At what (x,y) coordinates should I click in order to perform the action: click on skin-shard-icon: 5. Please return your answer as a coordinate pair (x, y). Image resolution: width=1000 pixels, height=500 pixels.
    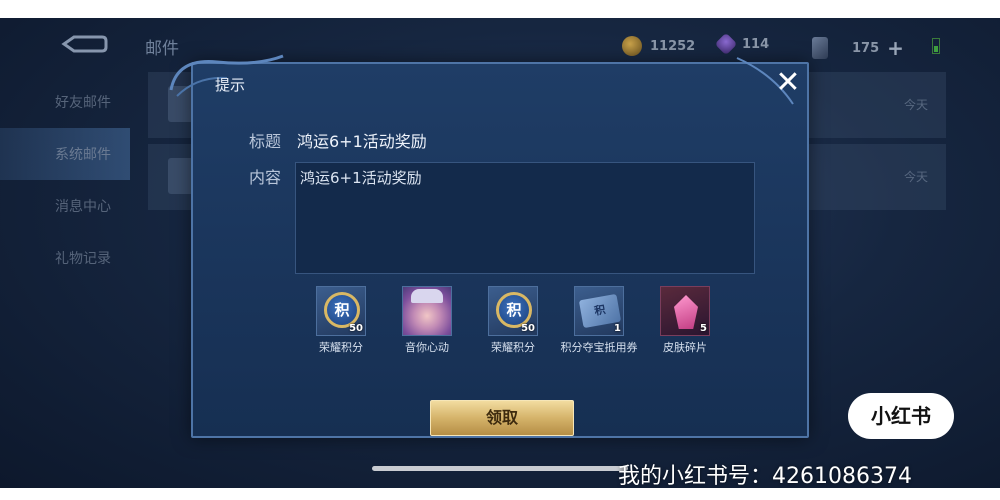
    Looking at the image, I should click on (685, 311).